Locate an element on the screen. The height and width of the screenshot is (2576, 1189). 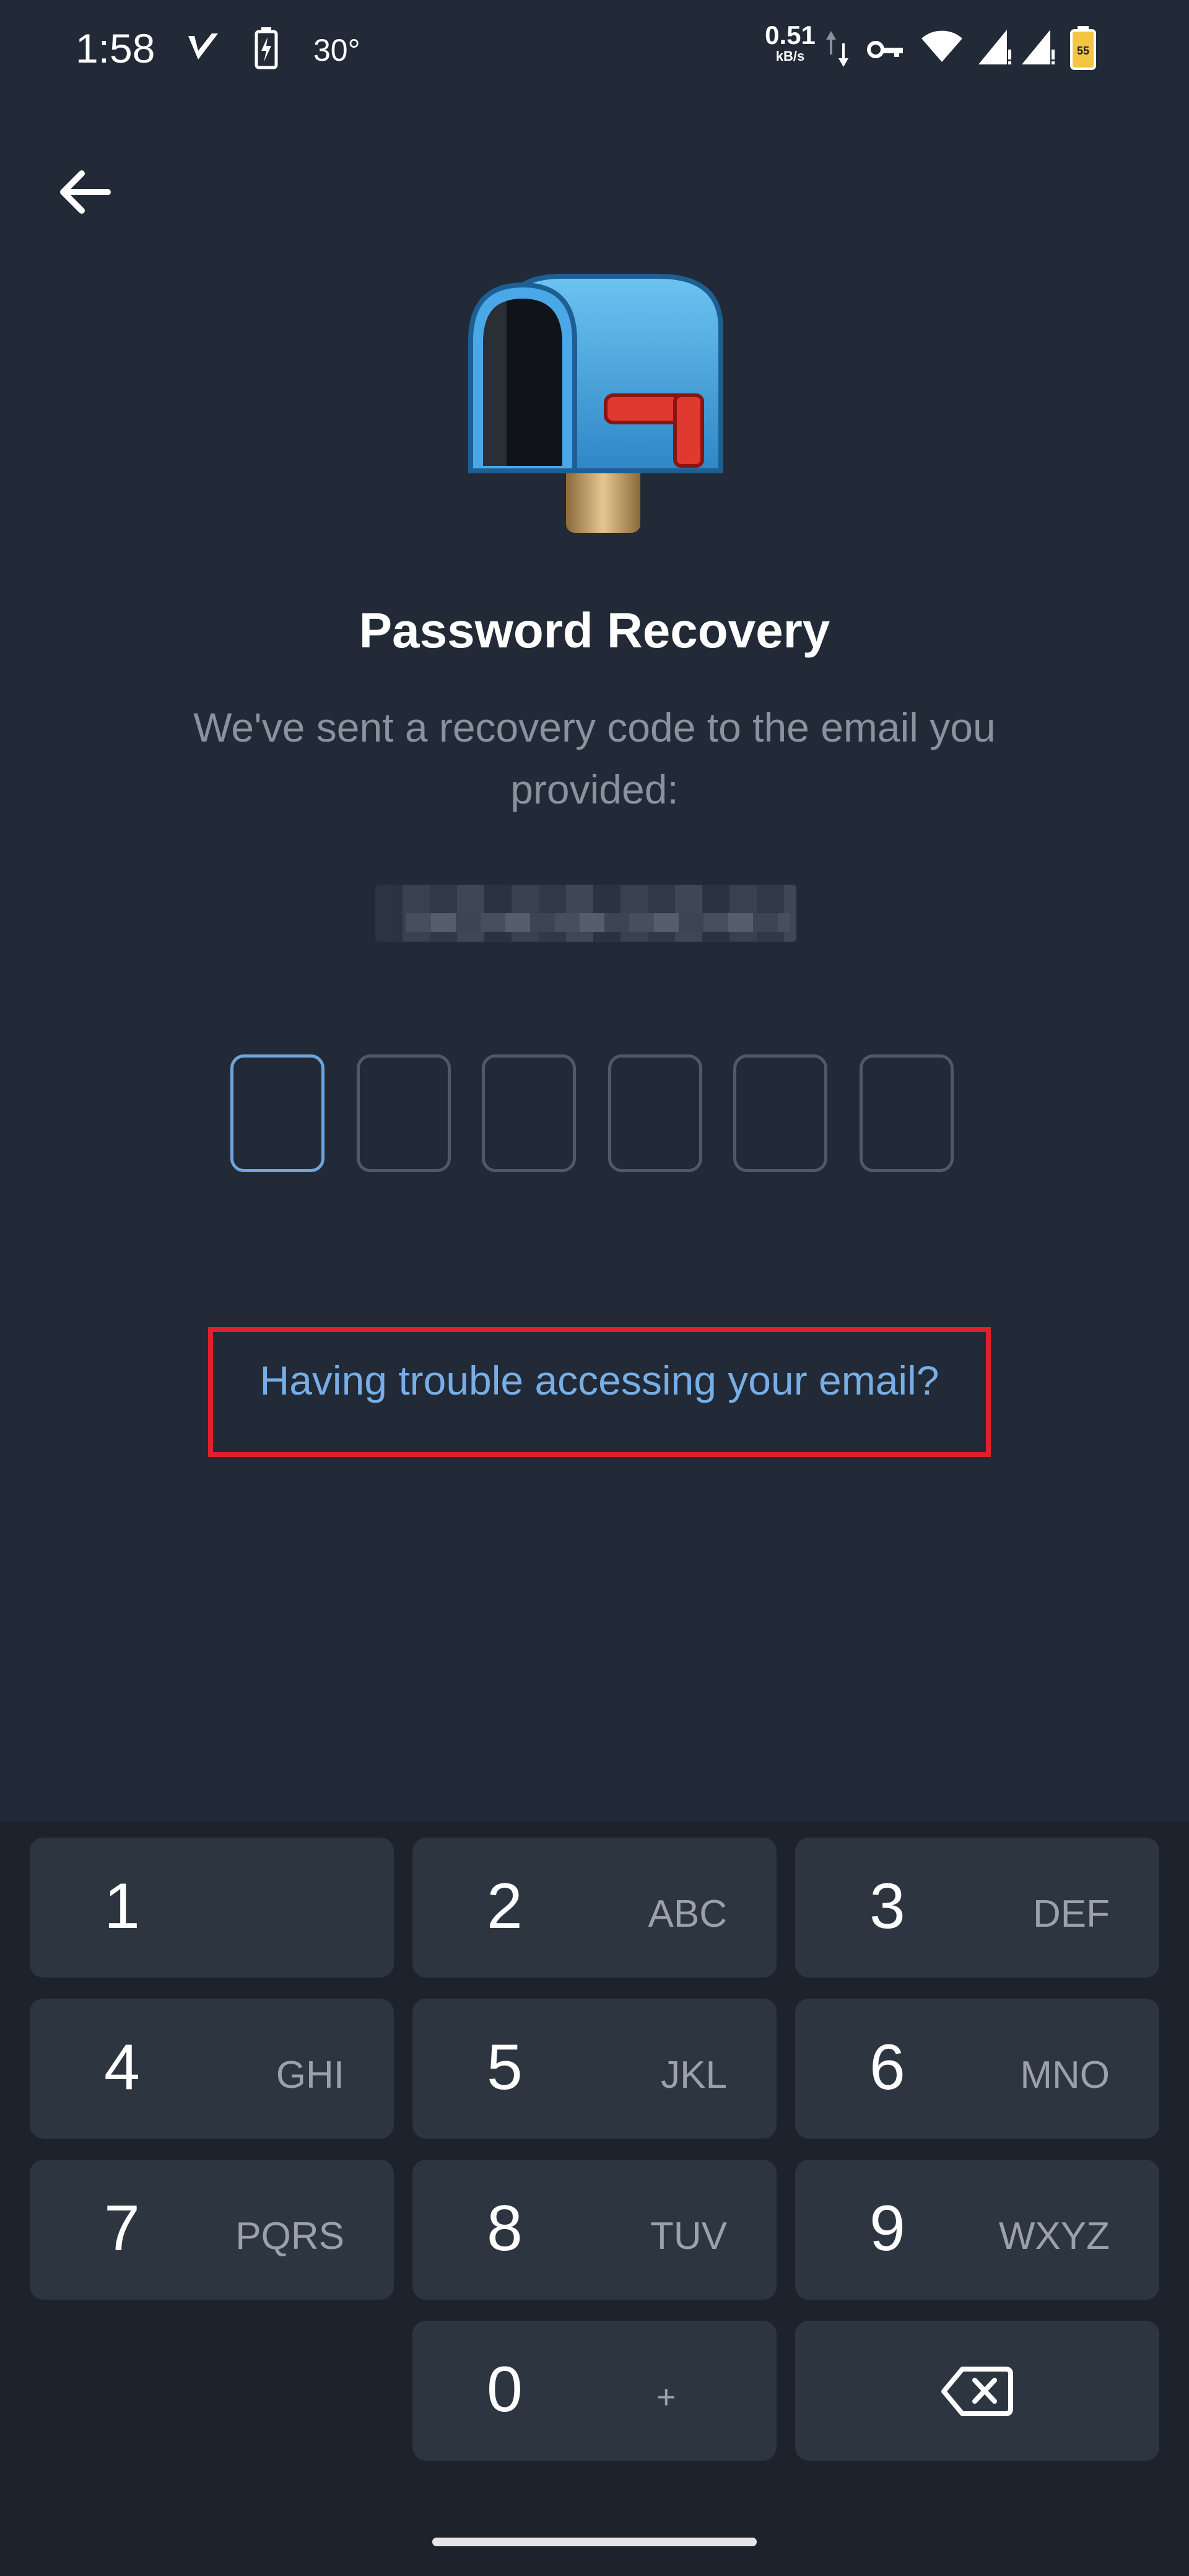
vpn-key-icon is located at coordinates (885, 49).